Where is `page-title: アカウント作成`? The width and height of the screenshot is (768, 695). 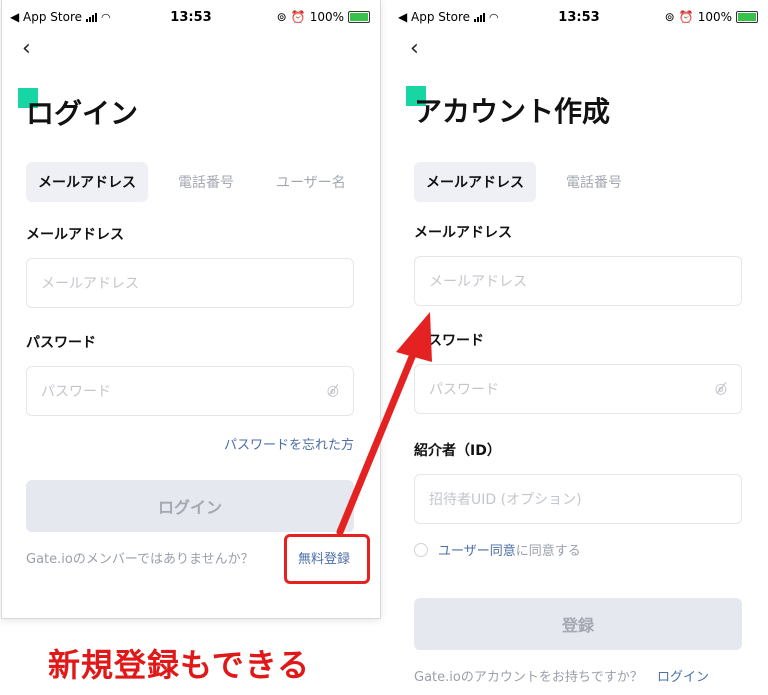
page-title: アカウント作成 is located at coordinates (512, 111).